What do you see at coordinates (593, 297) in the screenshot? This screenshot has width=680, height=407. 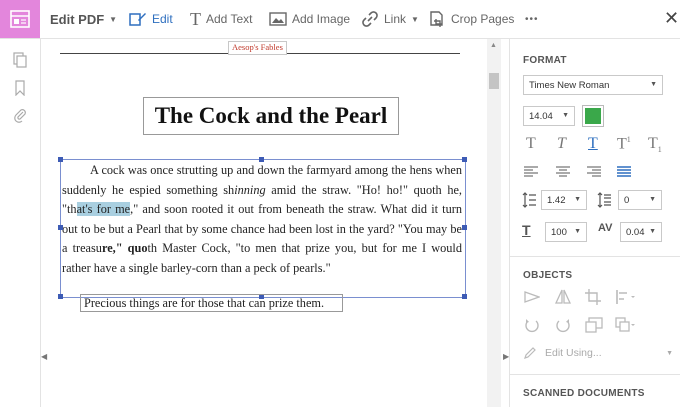 I see `crop-object-icon` at bounding box center [593, 297].